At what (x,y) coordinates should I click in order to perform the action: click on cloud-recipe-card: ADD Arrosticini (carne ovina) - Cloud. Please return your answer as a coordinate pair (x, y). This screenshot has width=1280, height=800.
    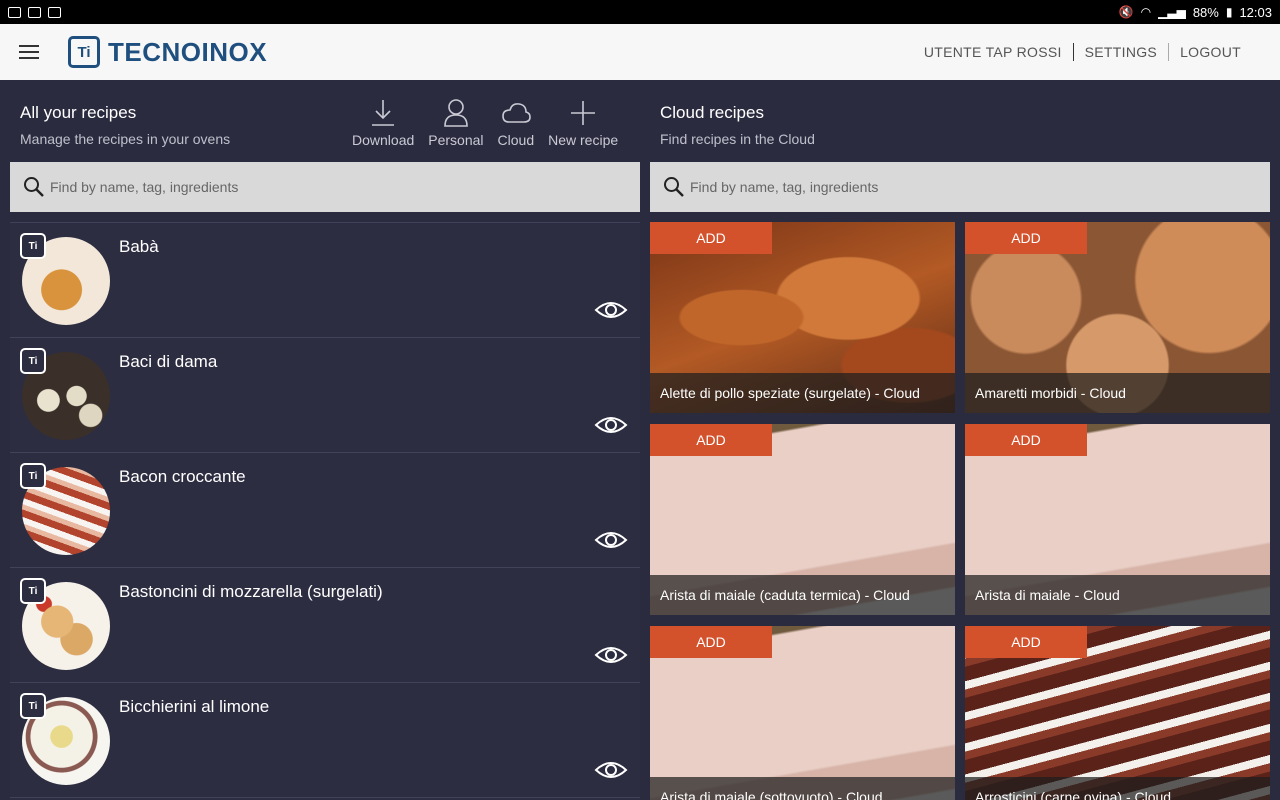
    Looking at the image, I should click on (1117, 713).